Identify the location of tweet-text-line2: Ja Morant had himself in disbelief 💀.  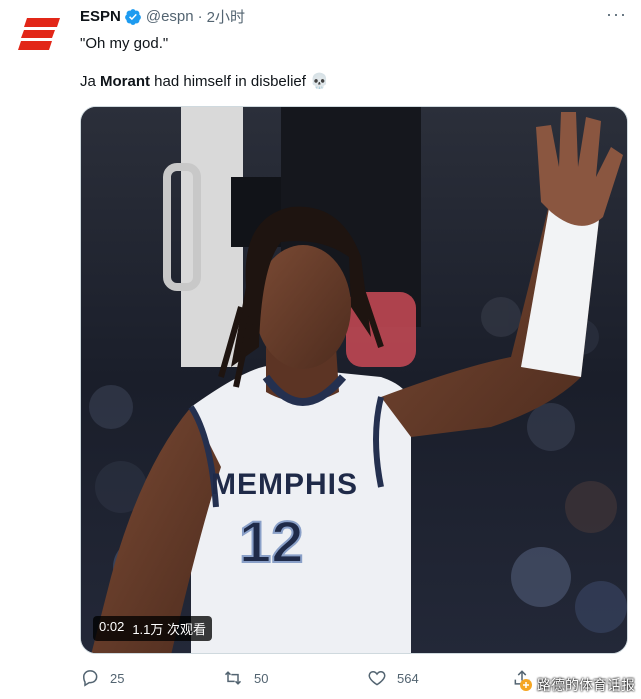
(204, 82).